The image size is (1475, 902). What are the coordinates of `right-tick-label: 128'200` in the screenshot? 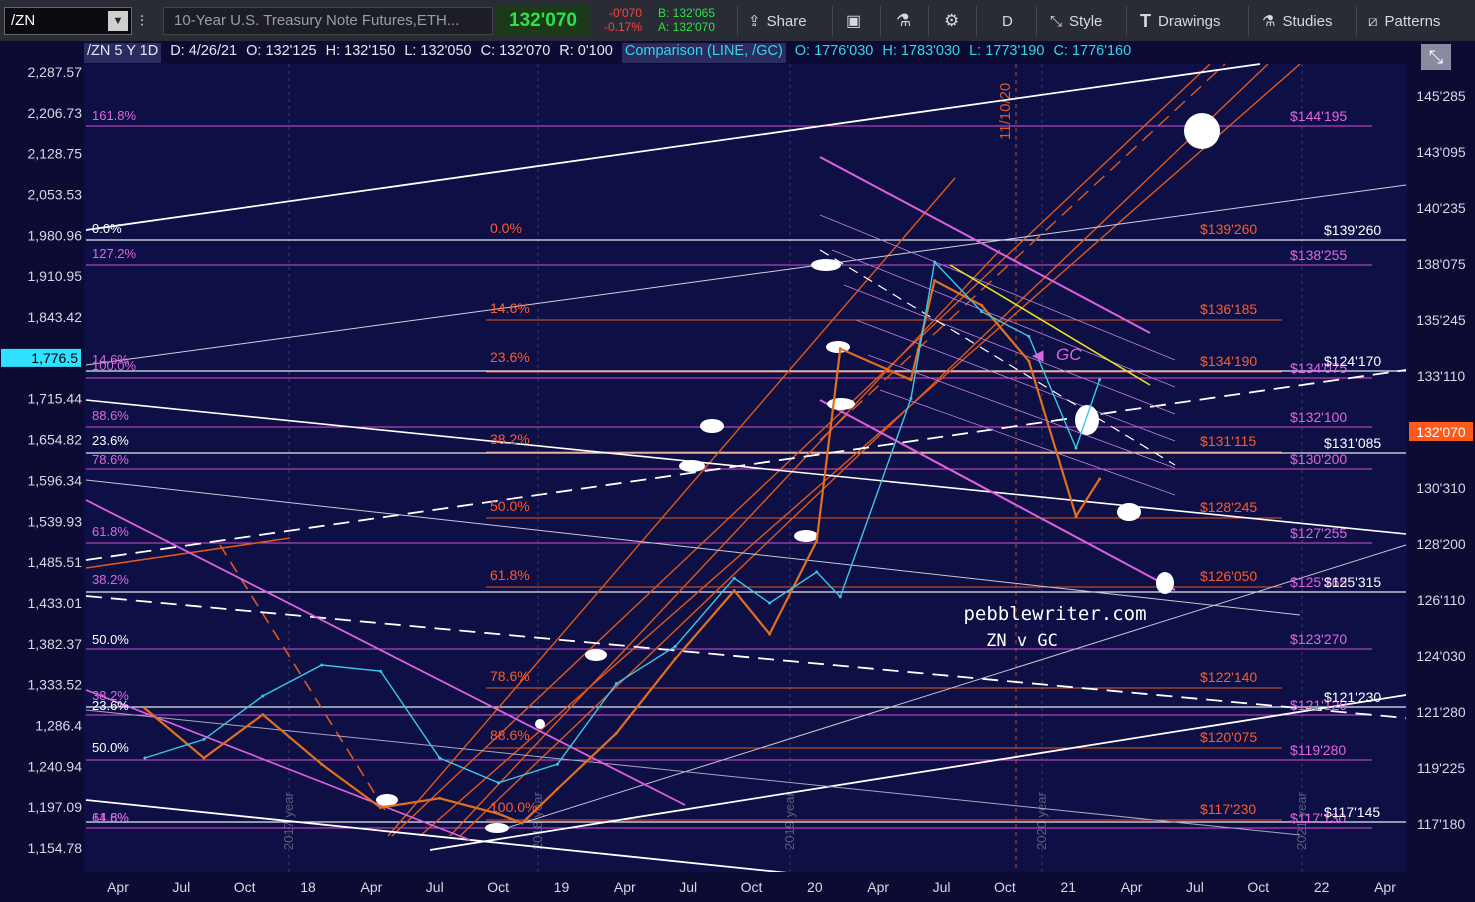 It's located at (1441, 544).